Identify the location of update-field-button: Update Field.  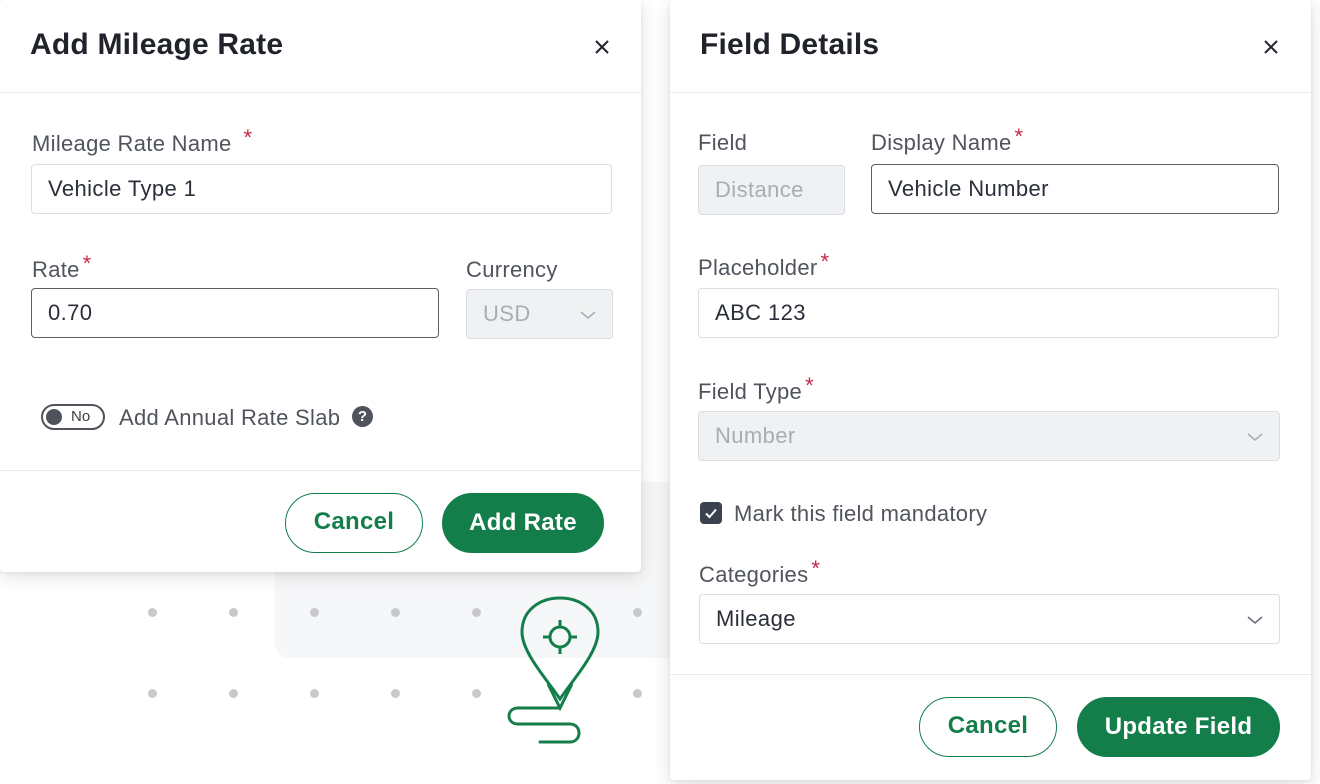
(1178, 727).